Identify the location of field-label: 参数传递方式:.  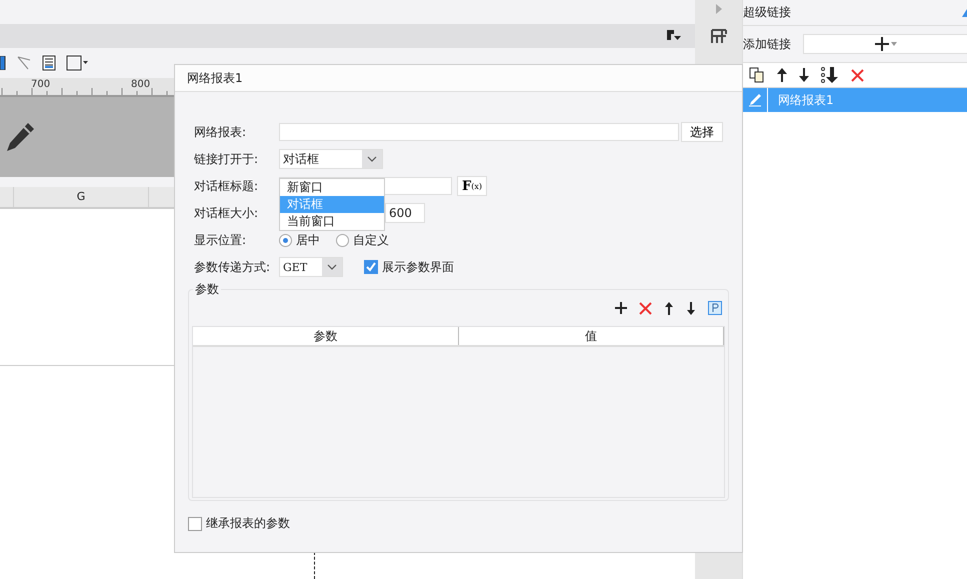
(233, 267).